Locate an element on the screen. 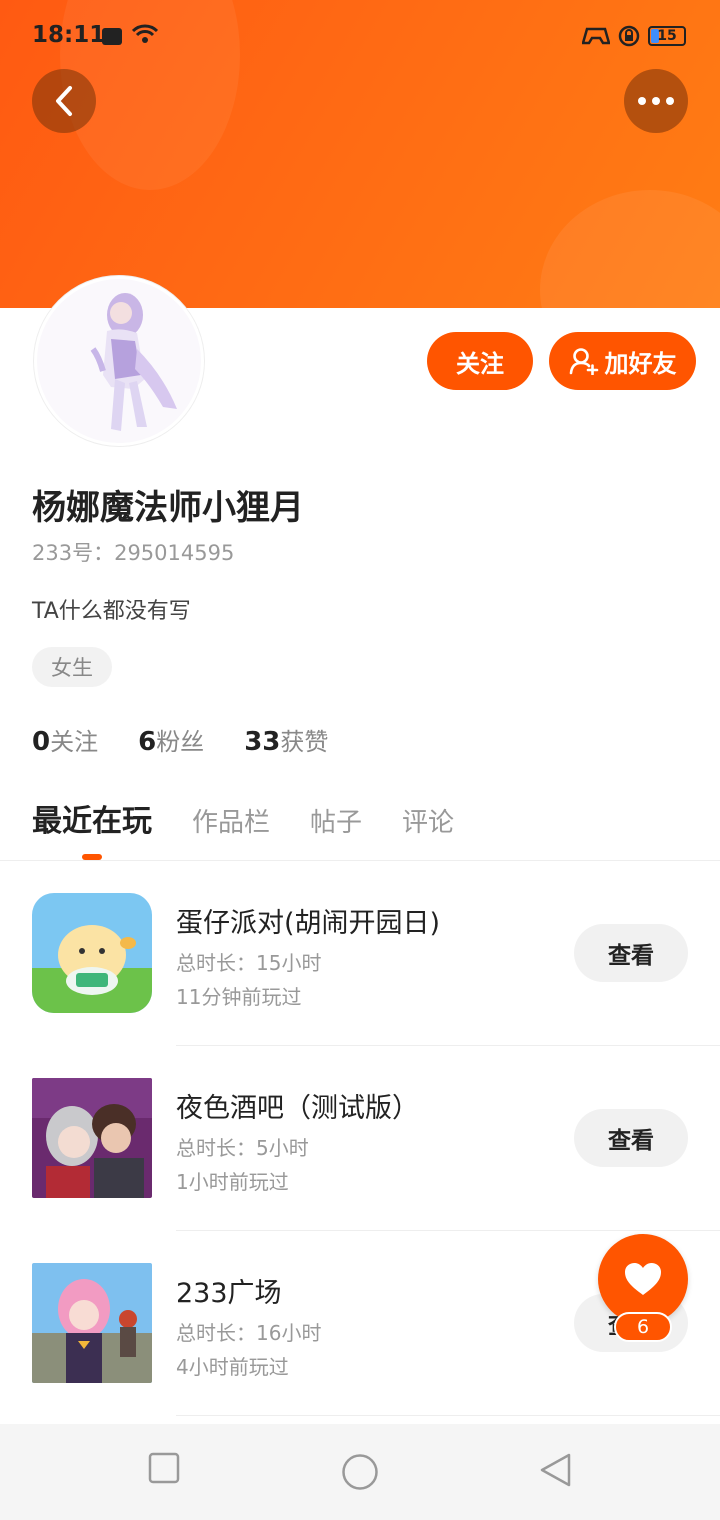  stat-label: 关注 is located at coordinates (74, 742).